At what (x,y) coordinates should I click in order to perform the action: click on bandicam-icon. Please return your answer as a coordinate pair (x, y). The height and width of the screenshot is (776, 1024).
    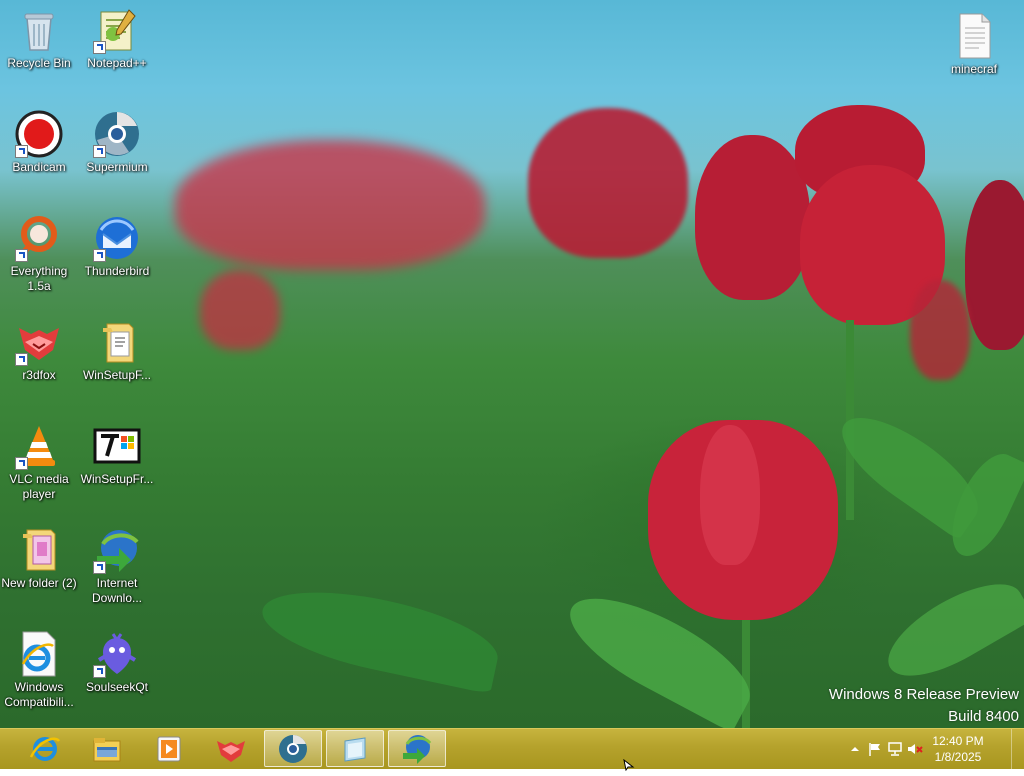
    Looking at the image, I should click on (39, 134).